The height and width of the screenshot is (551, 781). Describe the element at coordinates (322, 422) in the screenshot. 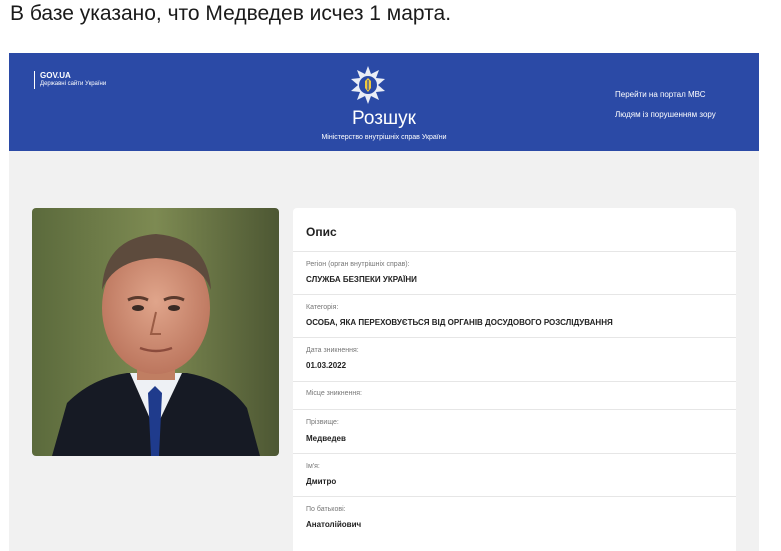

I see `surname-label: Прізвище:` at that location.